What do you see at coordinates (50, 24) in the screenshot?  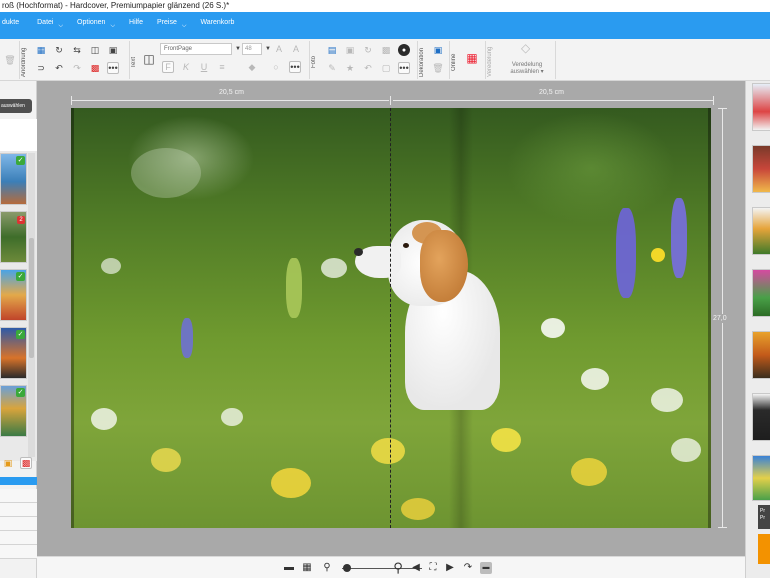 I see `menu-file: Datei ⌵` at bounding box center [50, 24].